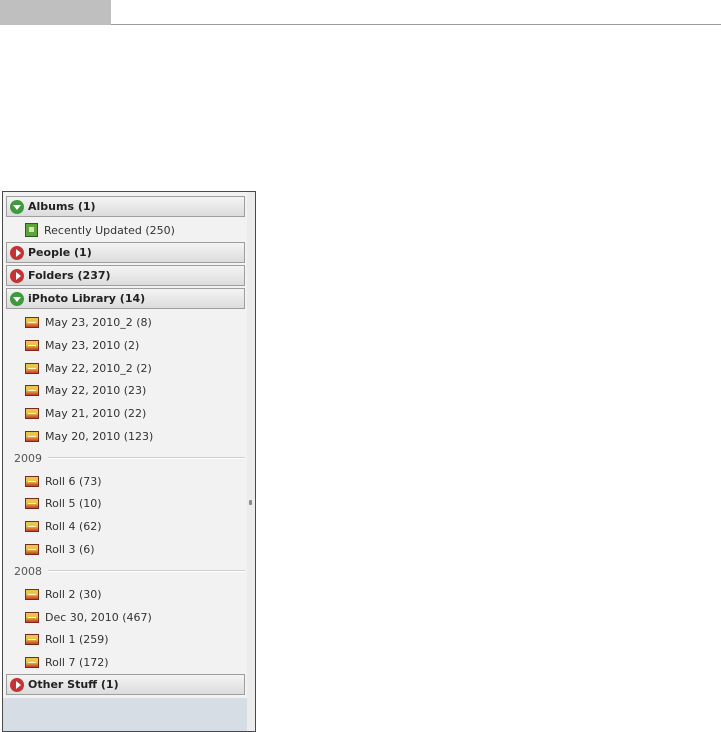 The height and width of the screenshot is (732, 721). What do you see at coordinates (96, 413) in the screenshot?
I see `event-label: May 21, 2010 (22)` at bounding box center [96, 413].